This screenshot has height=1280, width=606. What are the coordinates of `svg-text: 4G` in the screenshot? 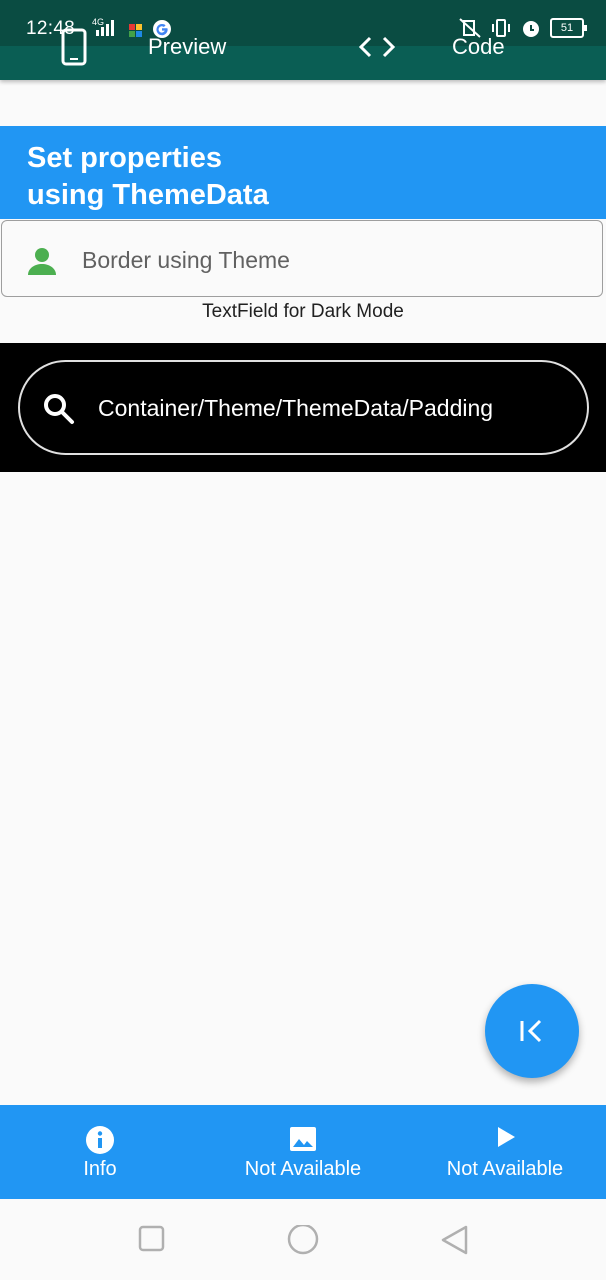 It's located at (98, 22).